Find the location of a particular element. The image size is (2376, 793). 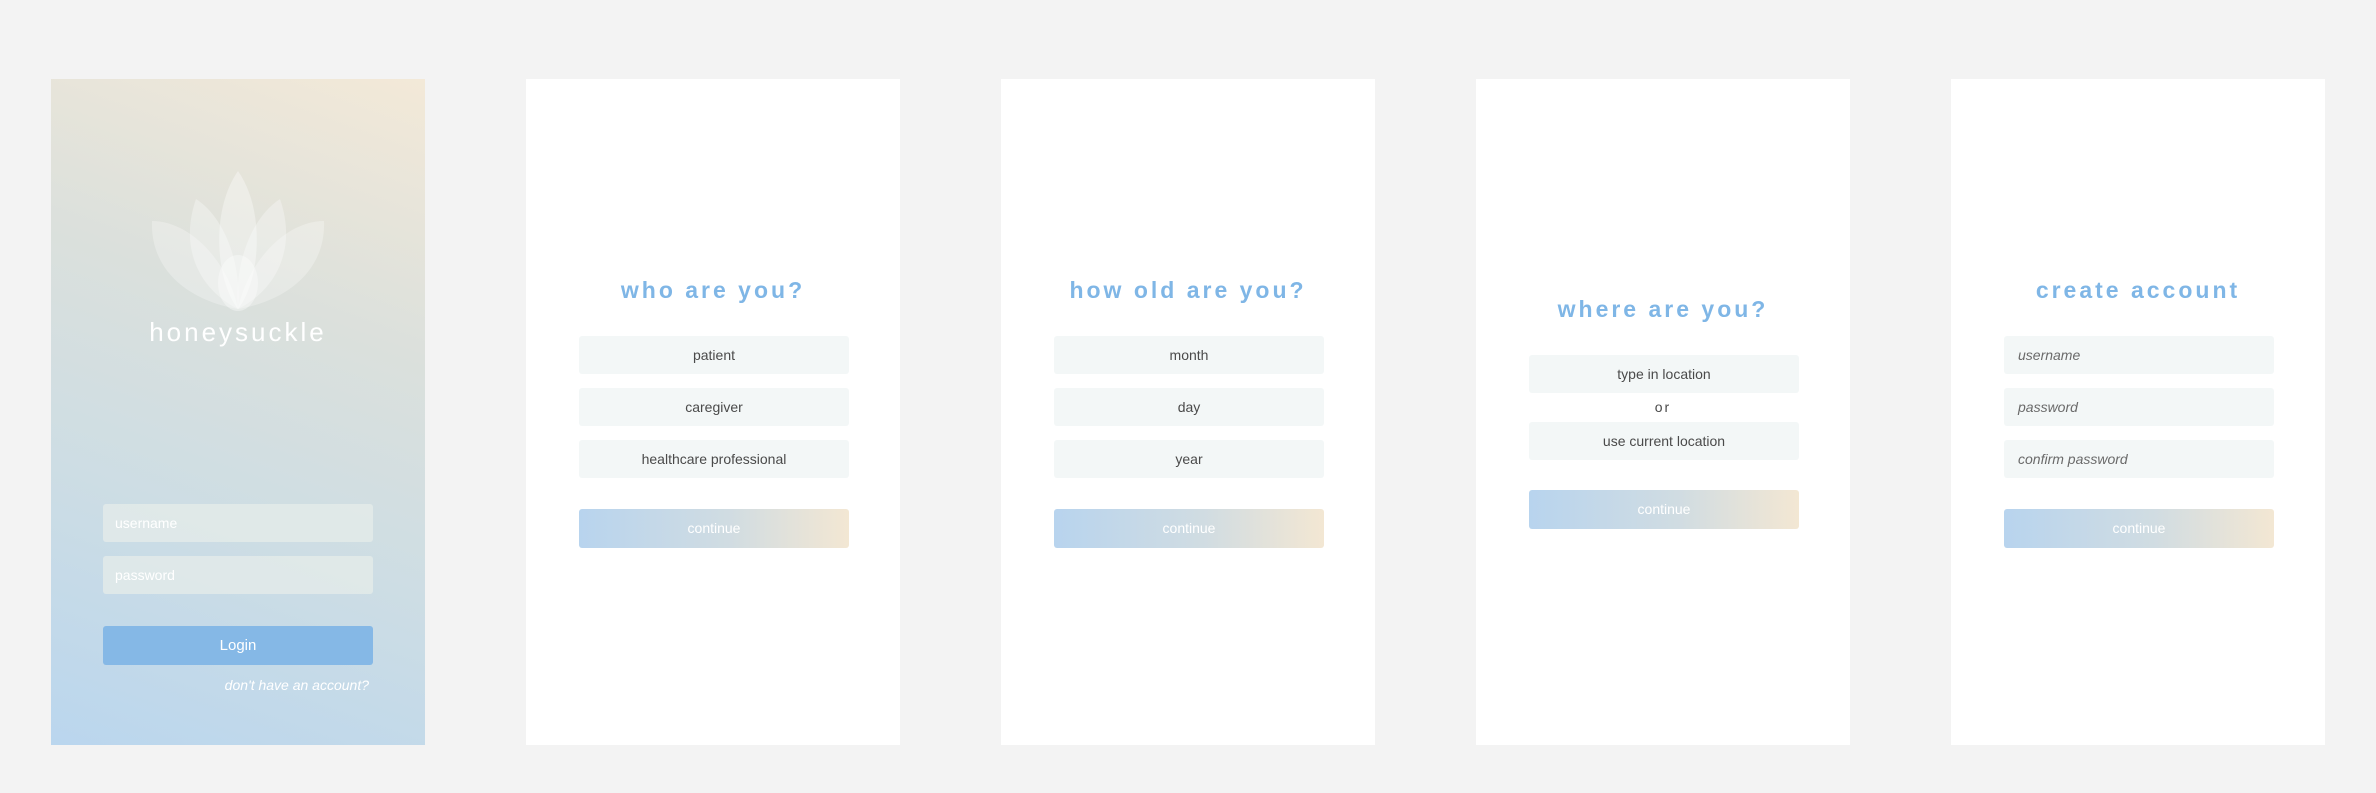

option-patient: patient is located at coordinates (714, 355).